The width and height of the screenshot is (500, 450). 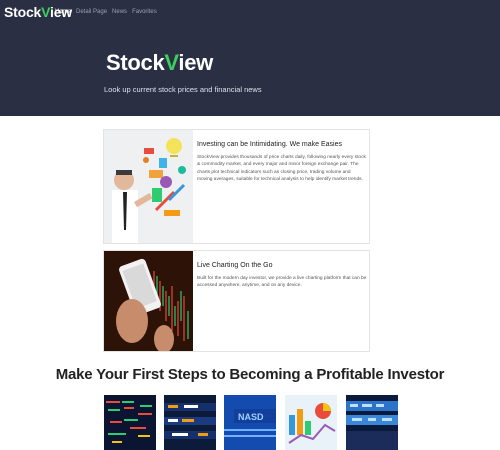 What do you see at coordinates (148, 186) in the screenshot?
I see `businessman-illustration-image` at bounding box center [148, 186].